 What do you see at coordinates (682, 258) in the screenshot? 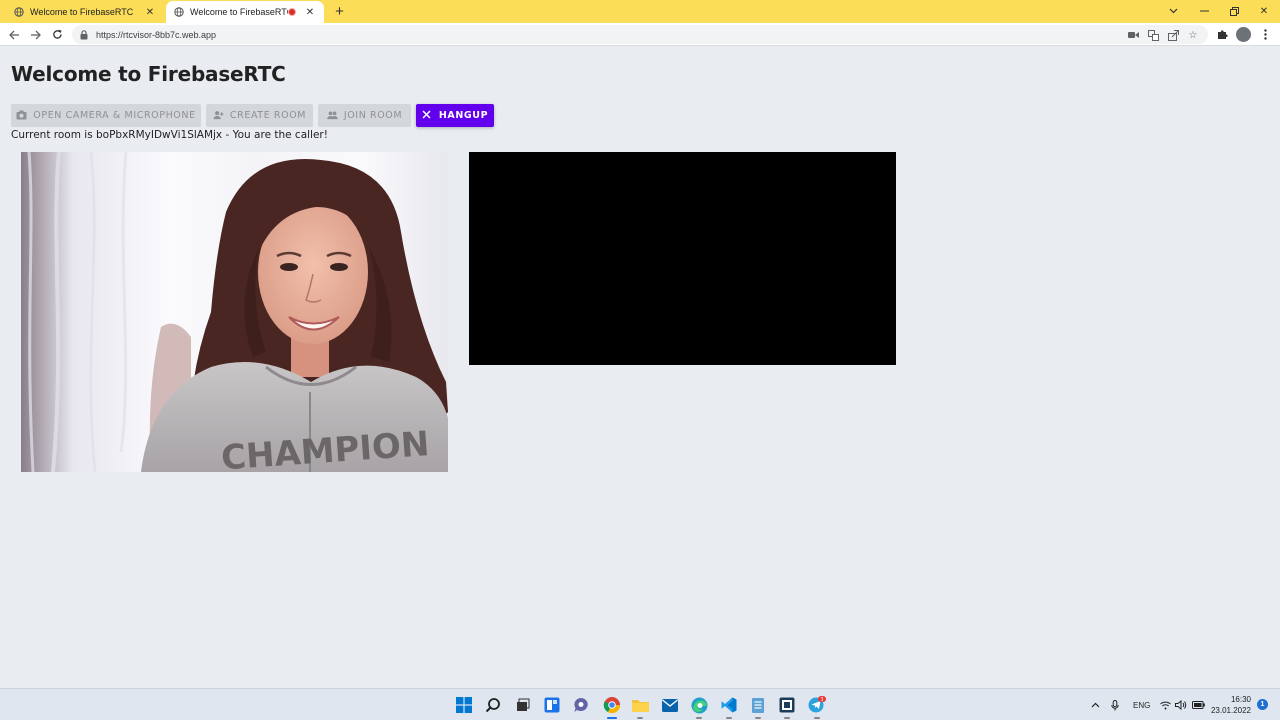
I see `remote-video` at bounding box center [682, 258].